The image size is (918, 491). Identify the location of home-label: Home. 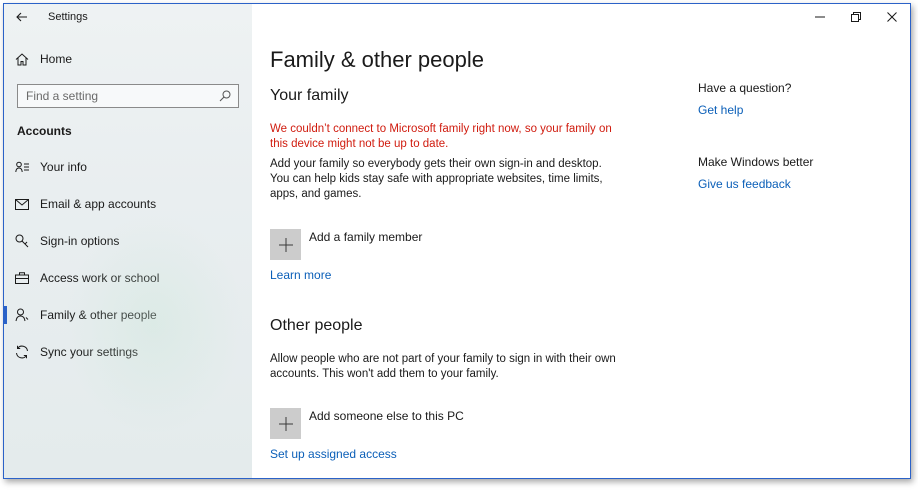
(56, 59).